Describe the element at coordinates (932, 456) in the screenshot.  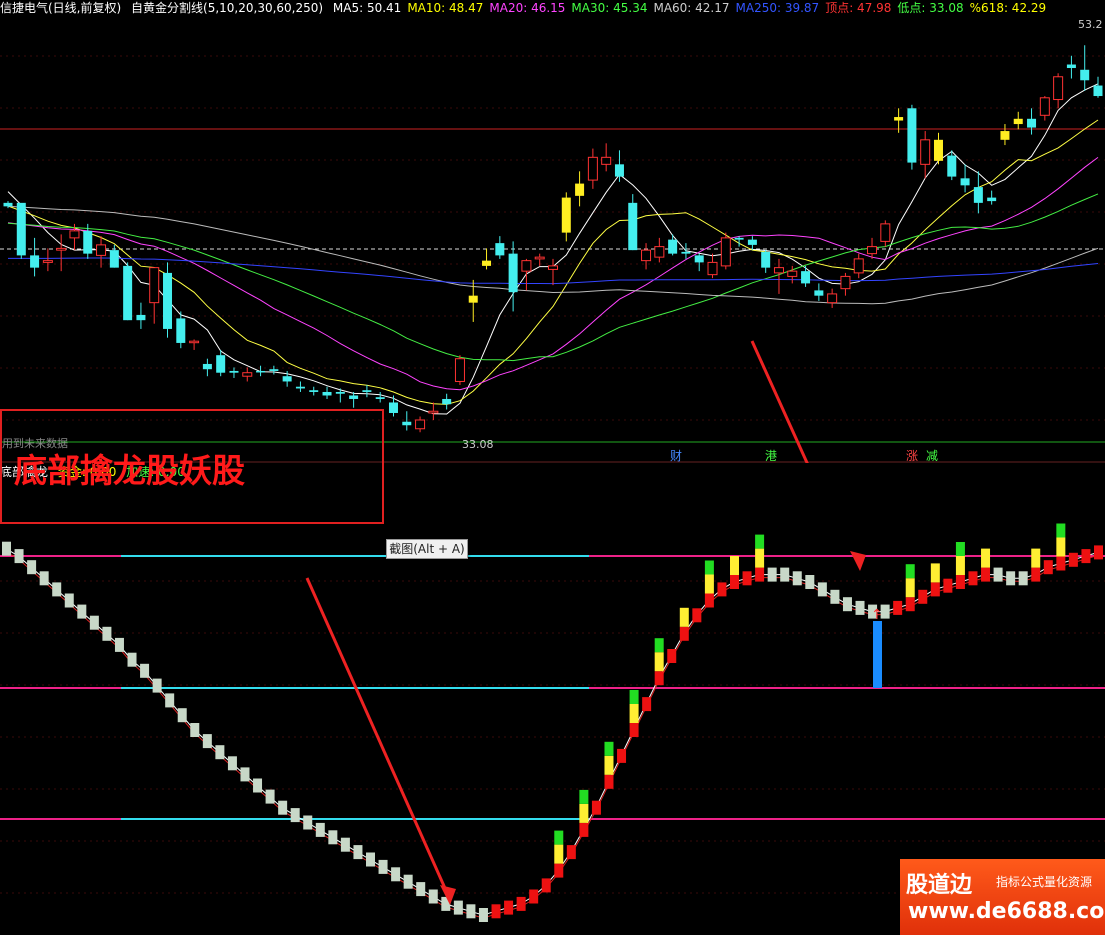
I see `event-marker-3: 减` at that location.